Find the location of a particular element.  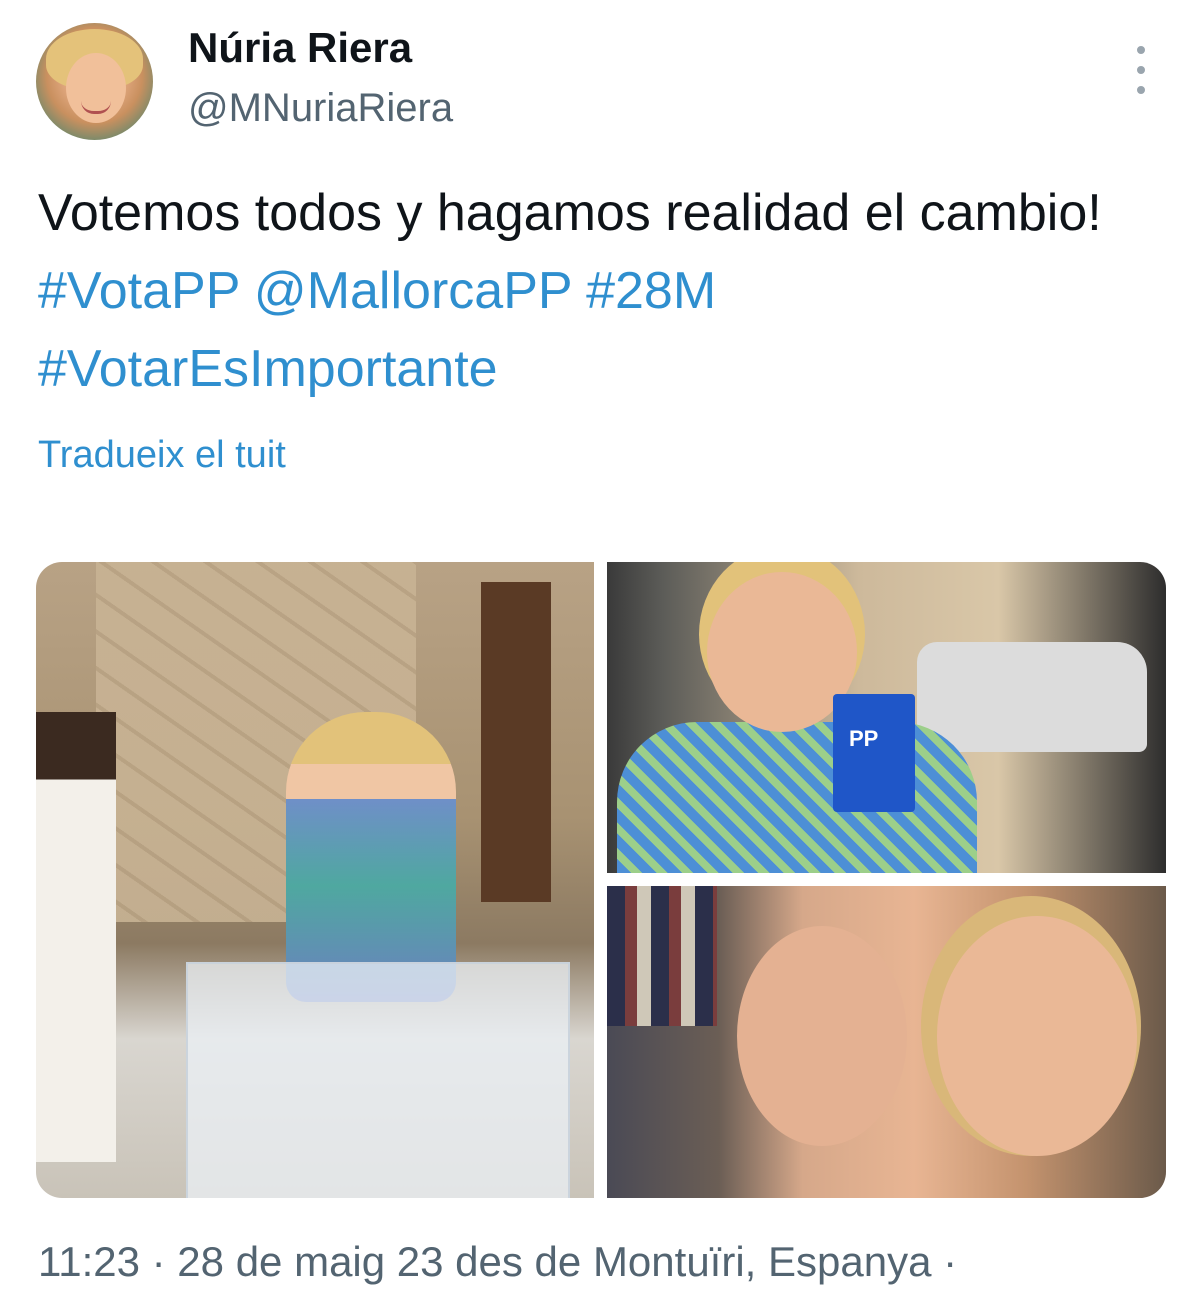

photo-car-selfie: PP is located at coordinates (886, 717).